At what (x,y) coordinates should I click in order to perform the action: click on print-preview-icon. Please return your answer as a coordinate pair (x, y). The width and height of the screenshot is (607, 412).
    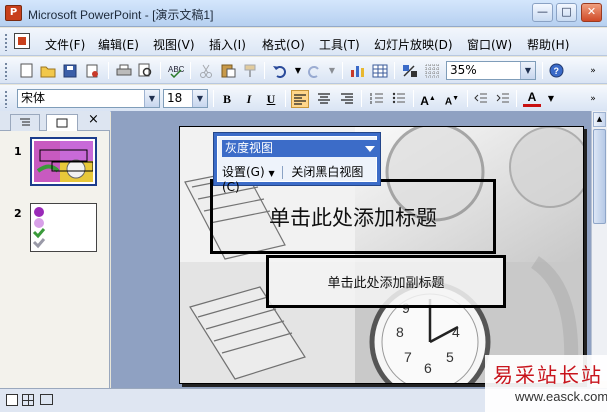
    Looking at the image, I should click on (146, 70).